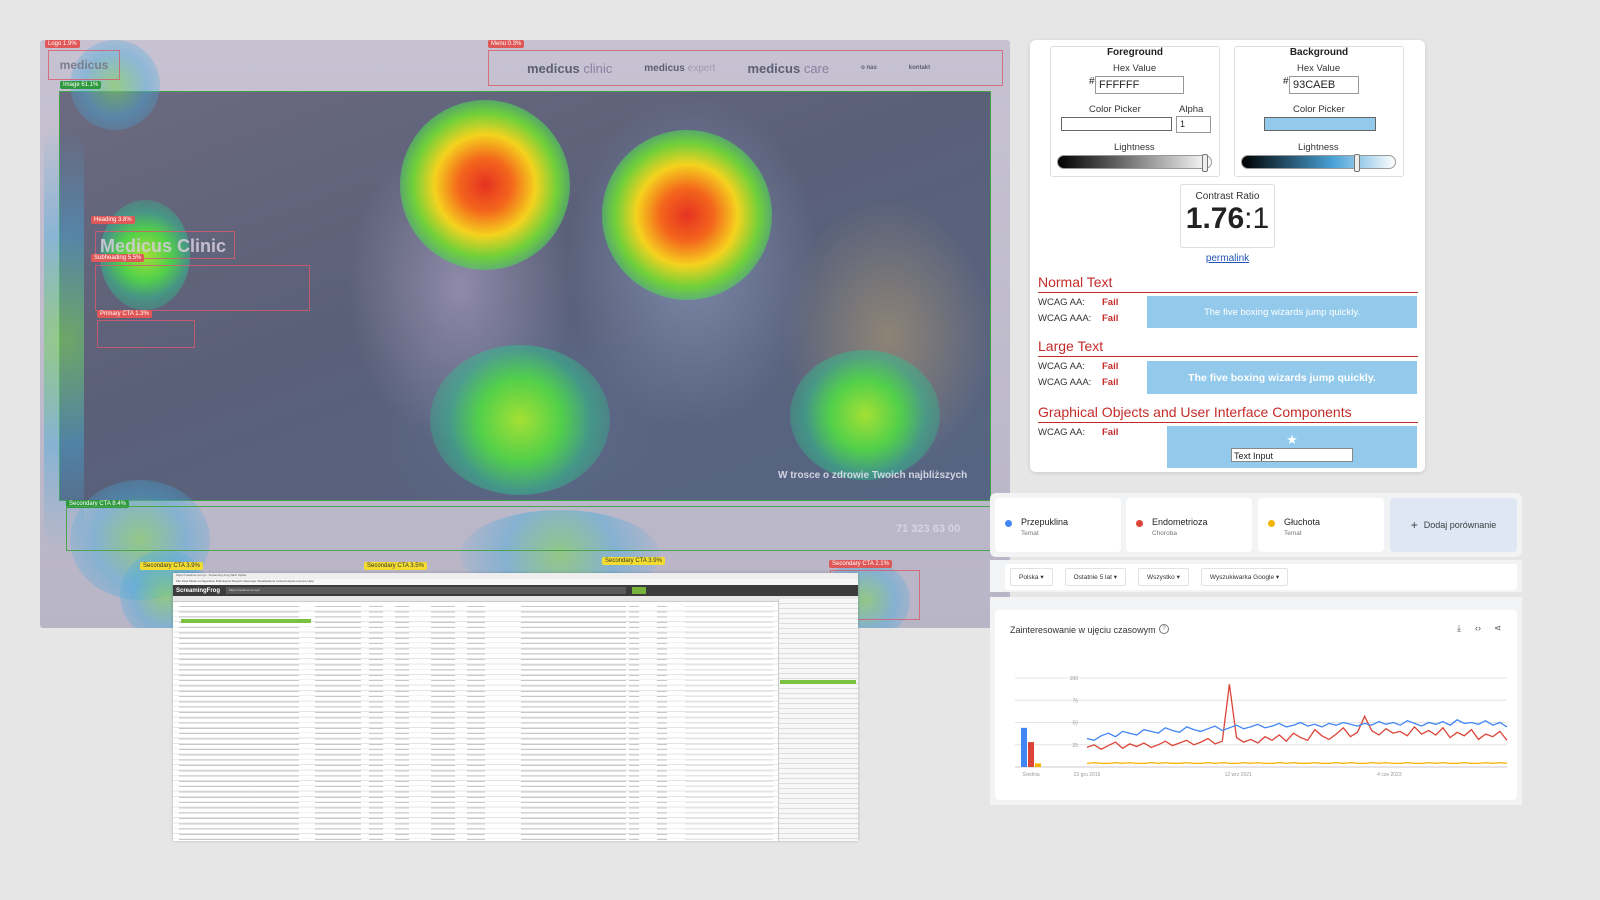 This screenshot has height=900, width=1600. Describe the element at coordinates (1065, 382) in the screenshot. I see `wcag-aaa-label: WCAG AAA:` at that location.